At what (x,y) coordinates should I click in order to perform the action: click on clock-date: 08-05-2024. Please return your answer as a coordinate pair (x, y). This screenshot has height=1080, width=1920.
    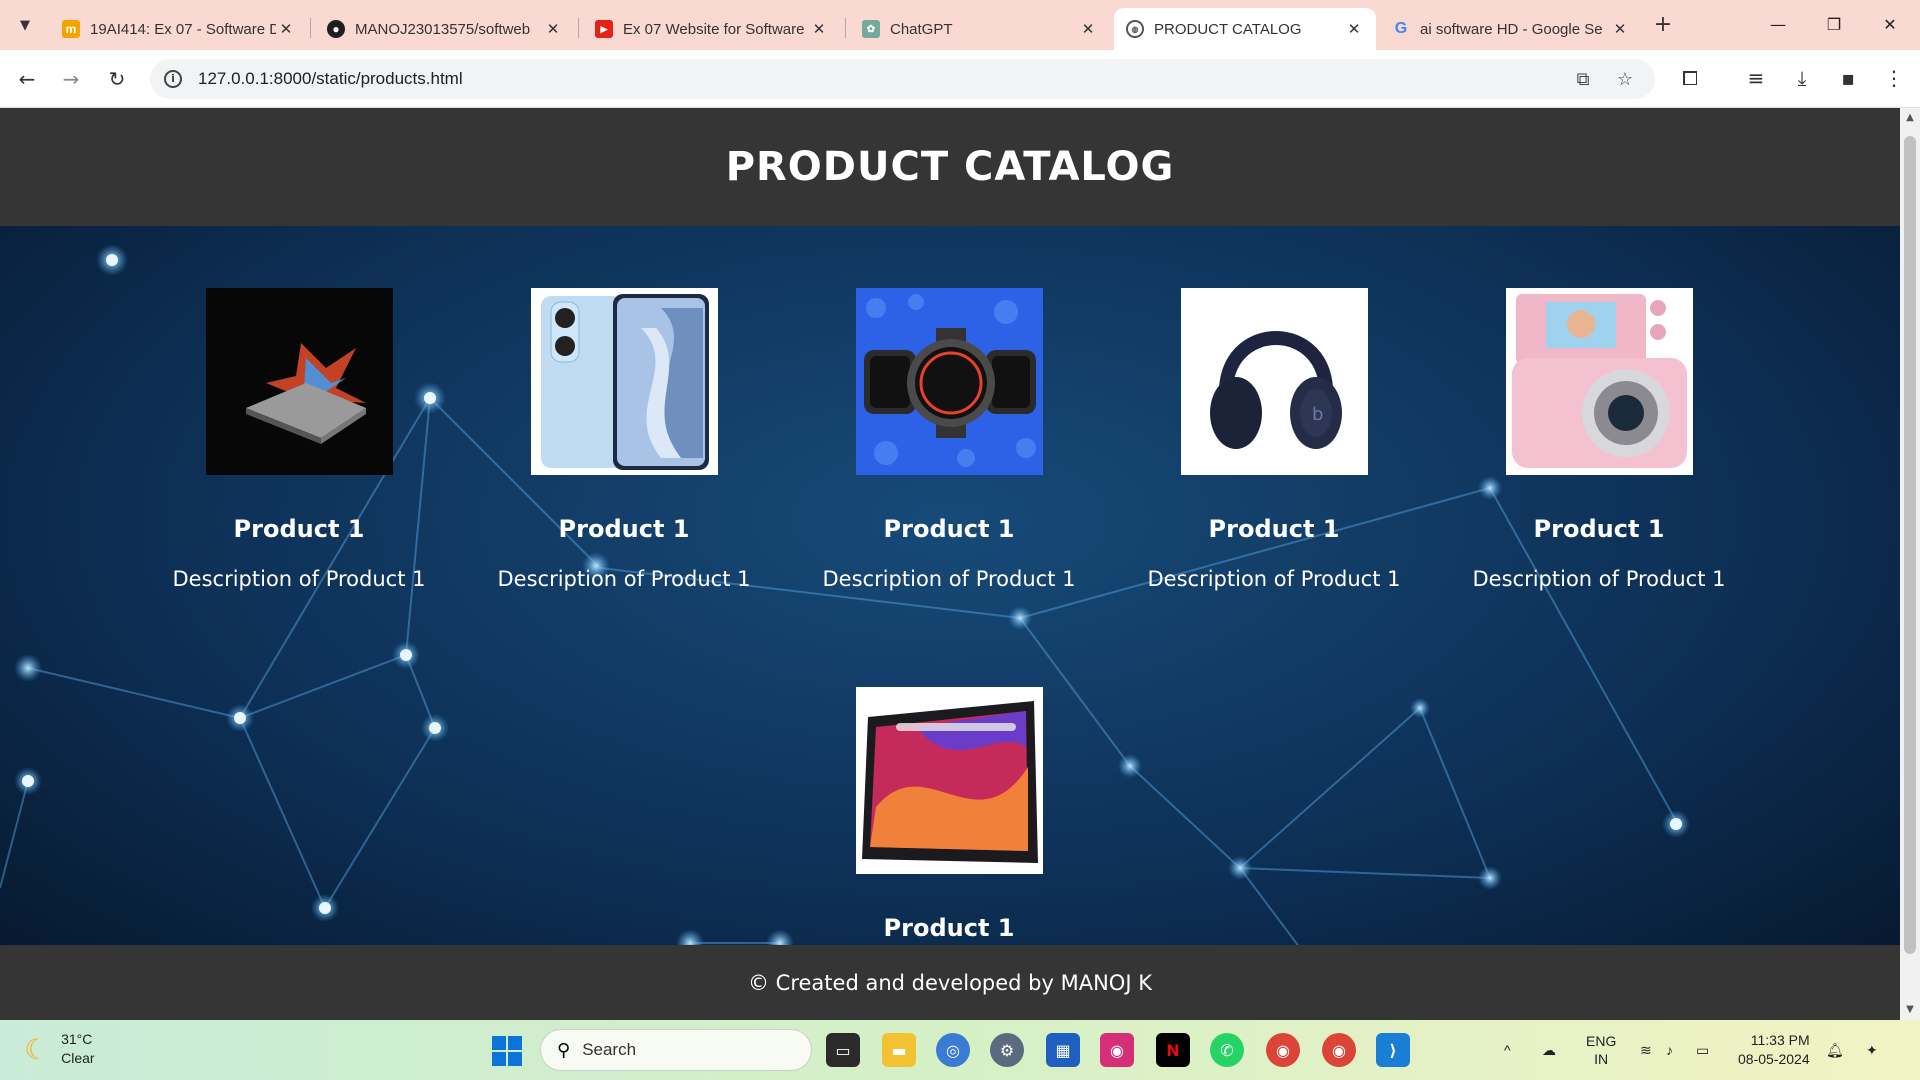
    Looking at the image, I should click on (1774, 1059).